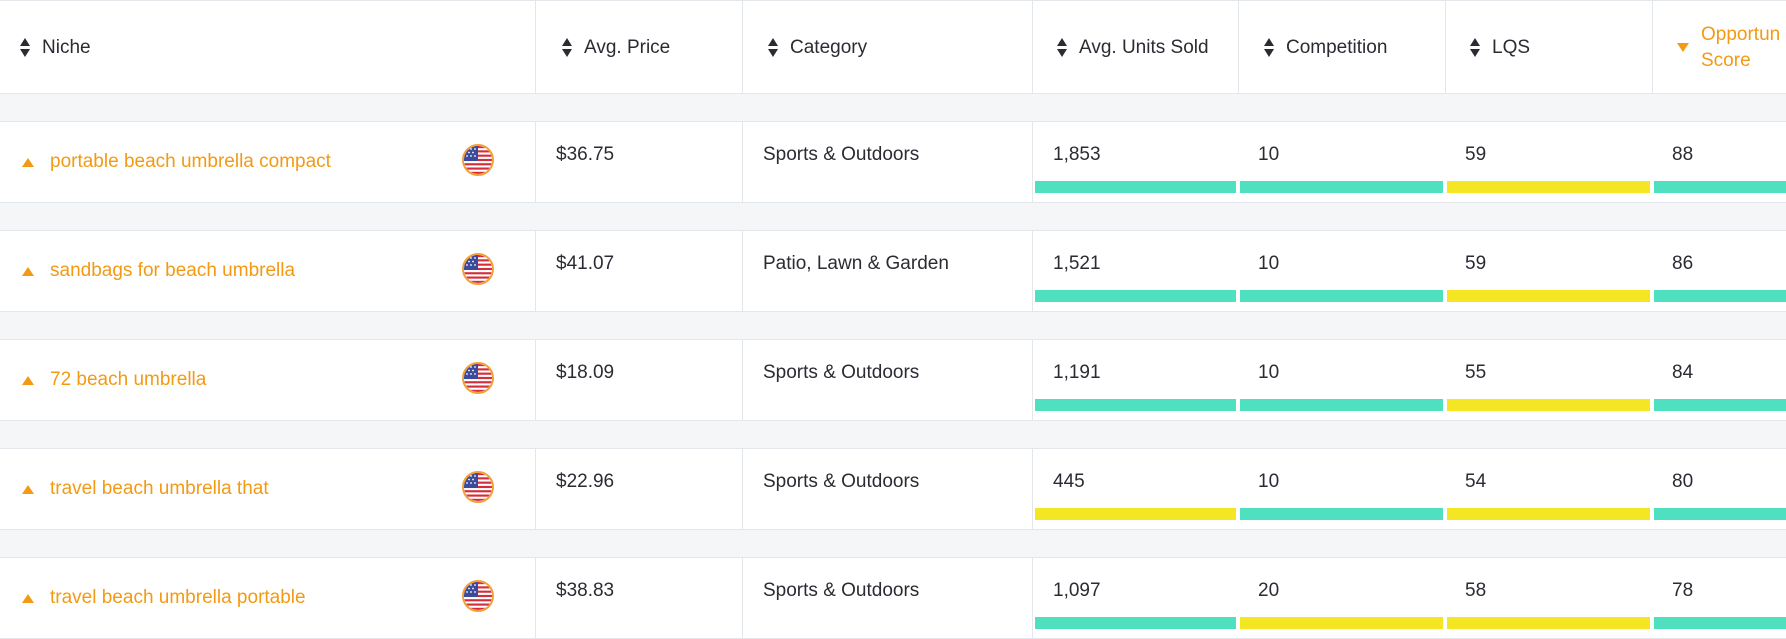 This screenshot has height=639, width=1786. Describe the element at coordinates (172, 271) in the screenshot. I see `niche-link: sandbags for beach umbrella` at that location.